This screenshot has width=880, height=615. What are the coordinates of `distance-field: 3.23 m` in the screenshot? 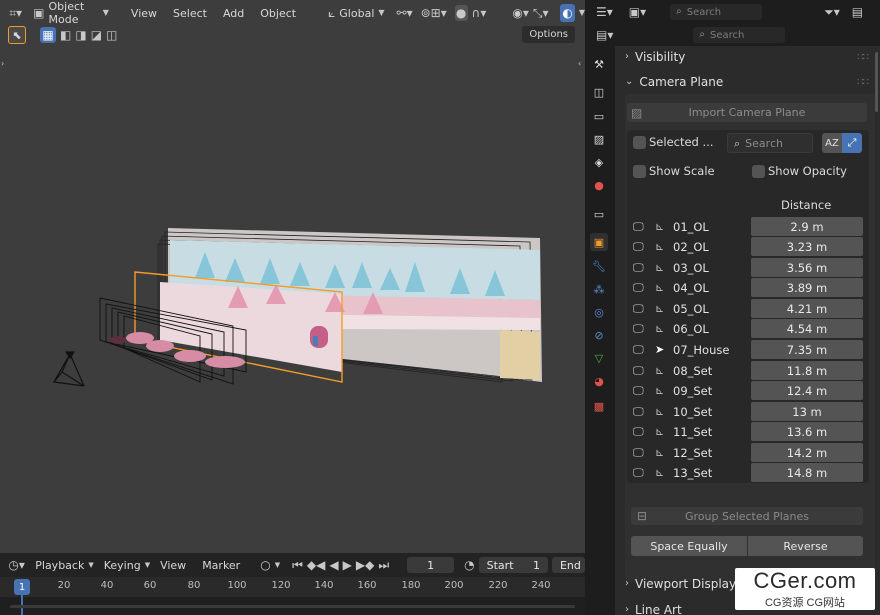 It's located at (807, 246).